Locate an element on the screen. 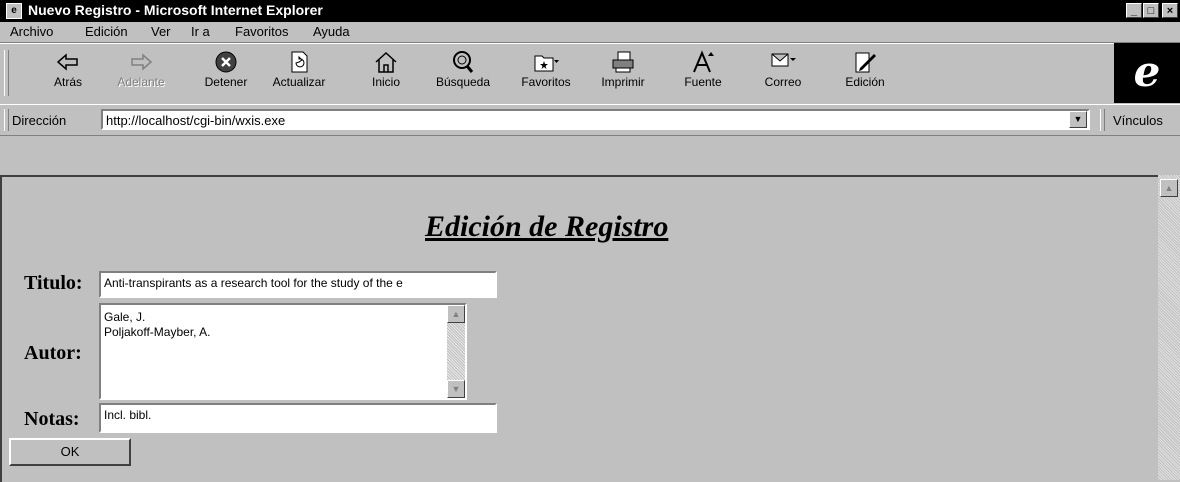 The width and height of the screenshot is (1180, 482). mail-button: Correo is located at coordinates (783, 74).